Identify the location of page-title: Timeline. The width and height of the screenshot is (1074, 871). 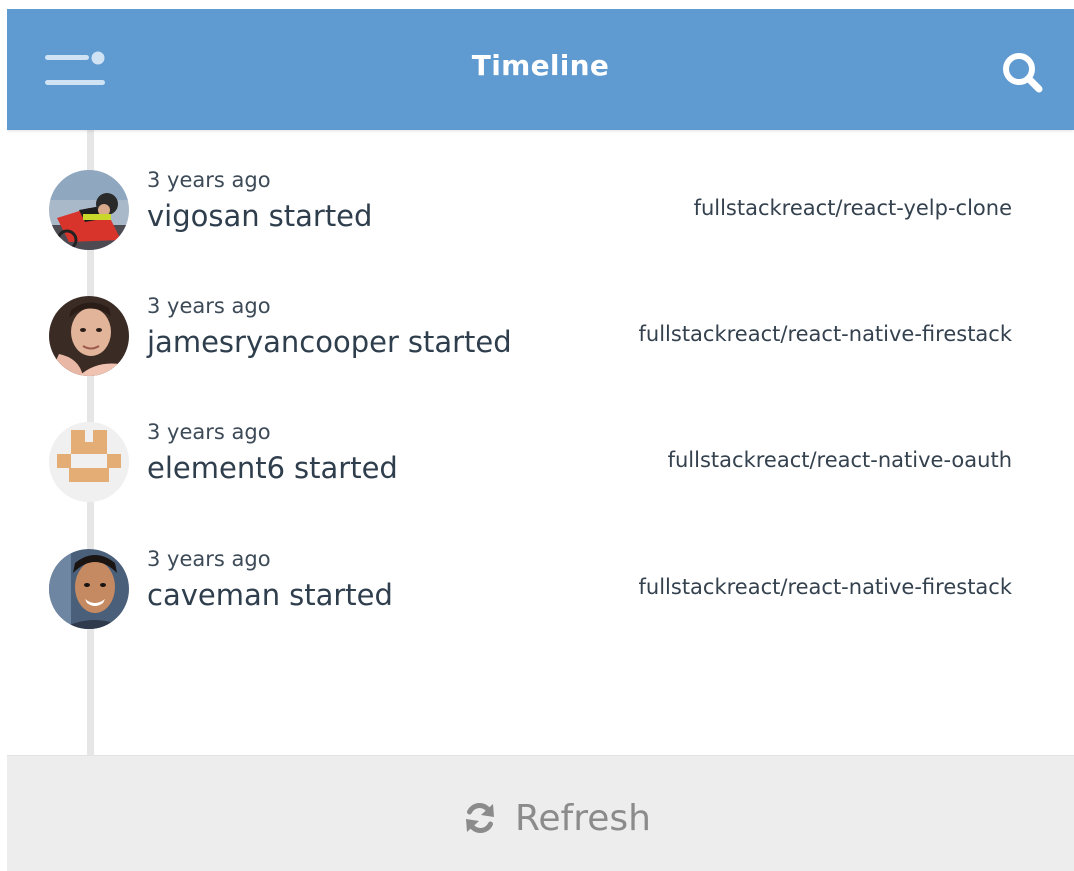
(540, 65).